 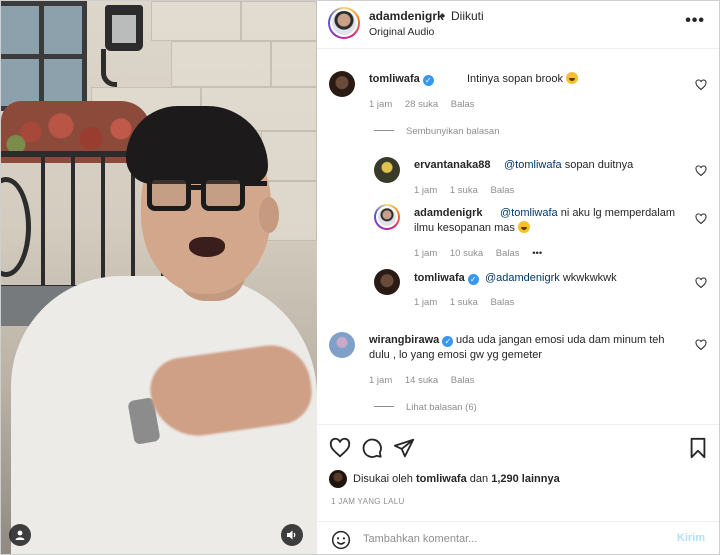 I want to click on reply-text: @tomliwafa ni aku lg memperdalam, so click(x=588, y=213).